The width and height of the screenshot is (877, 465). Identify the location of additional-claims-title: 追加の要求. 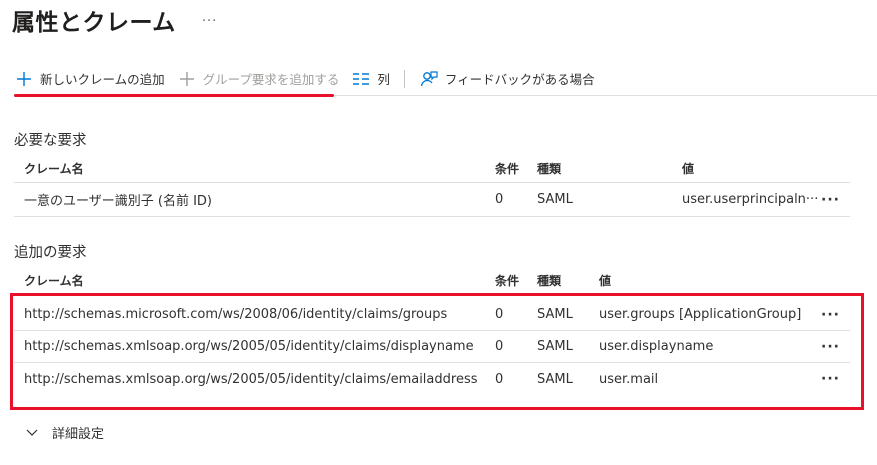
(50, 253).